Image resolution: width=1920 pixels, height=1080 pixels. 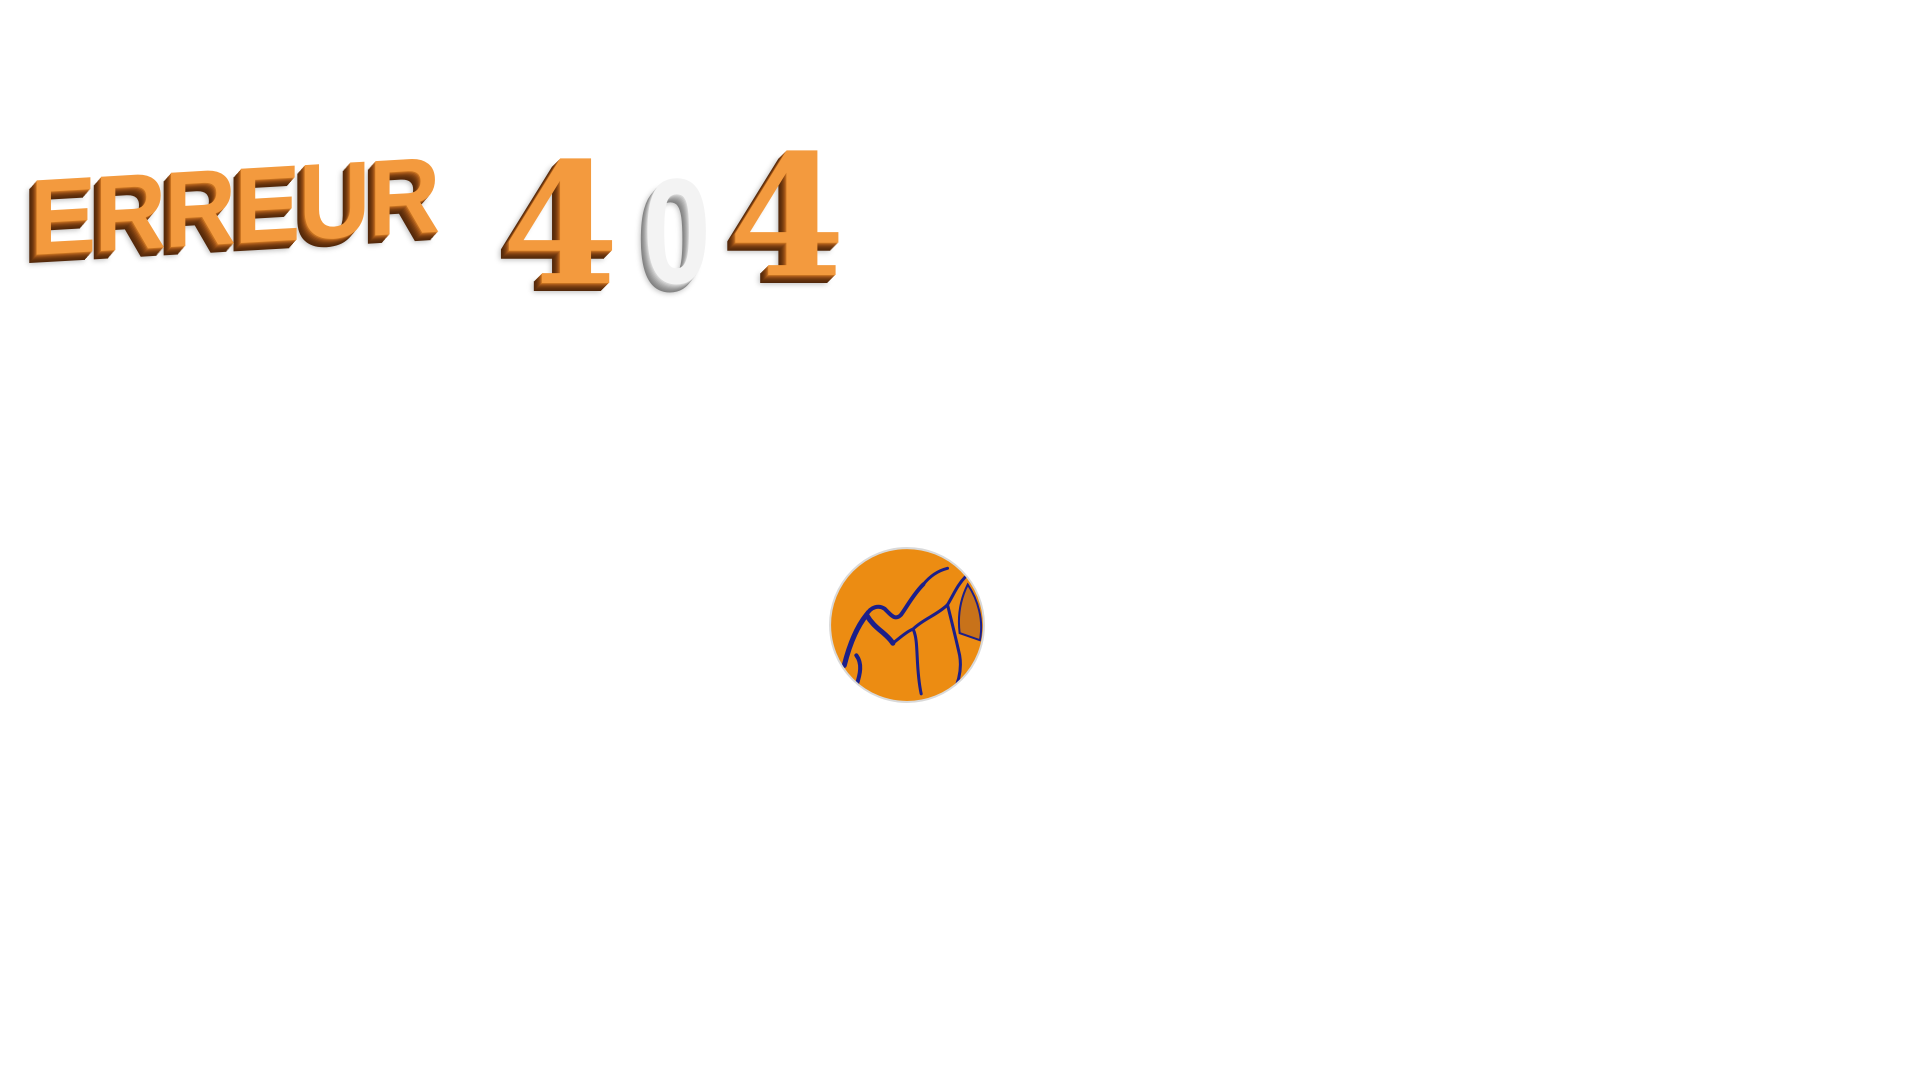 I want to click on error-title: ERREUR 4 0 4, so click(x=438, y=216).